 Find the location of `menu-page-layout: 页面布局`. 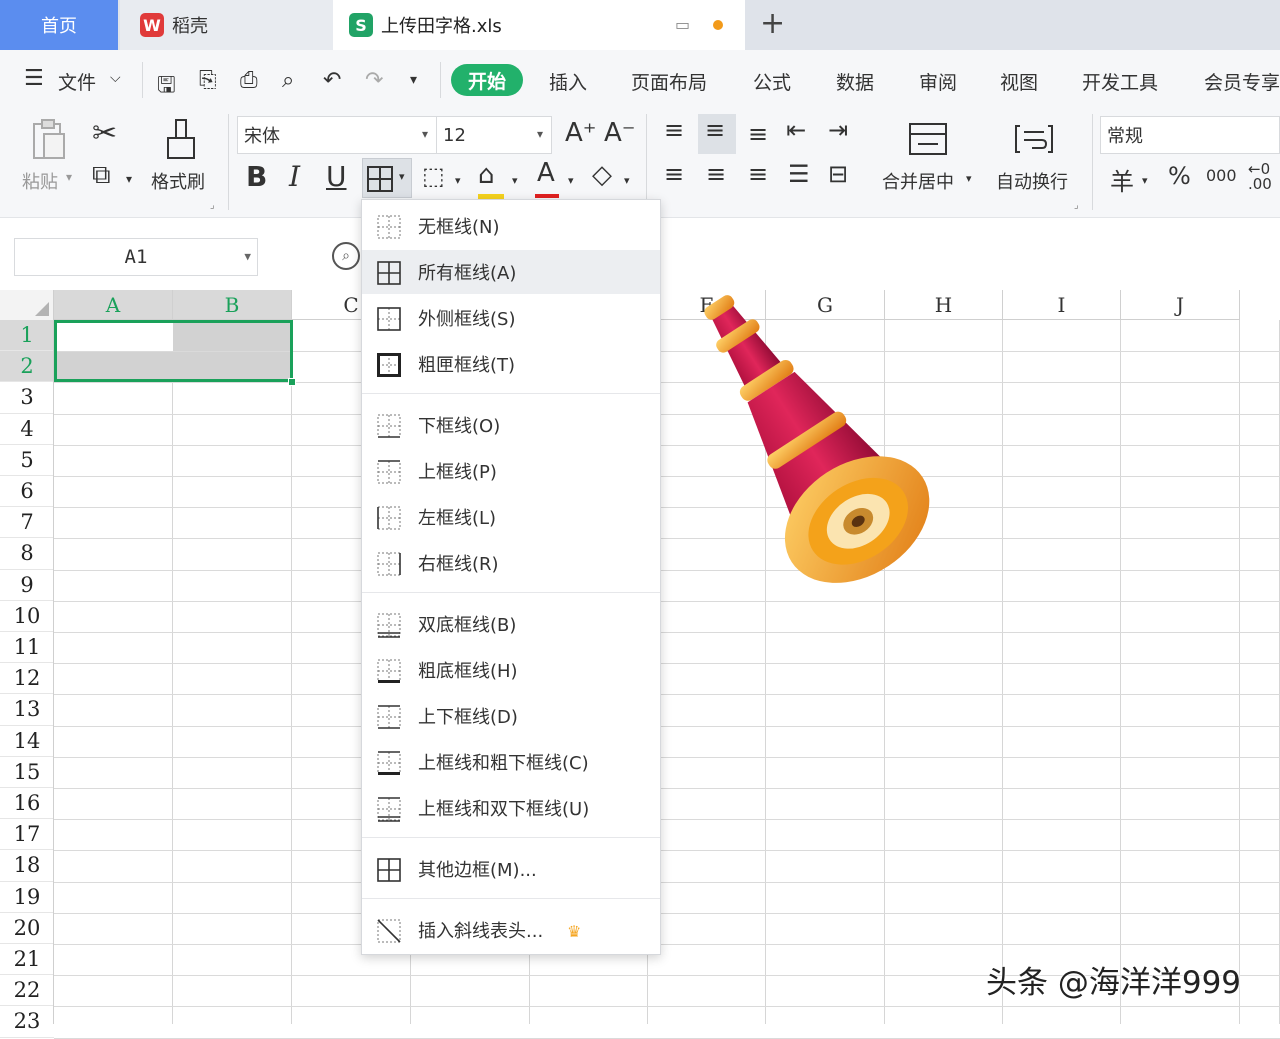

menu-page-layout: 页面布局 is located at coordinates (669, 81).